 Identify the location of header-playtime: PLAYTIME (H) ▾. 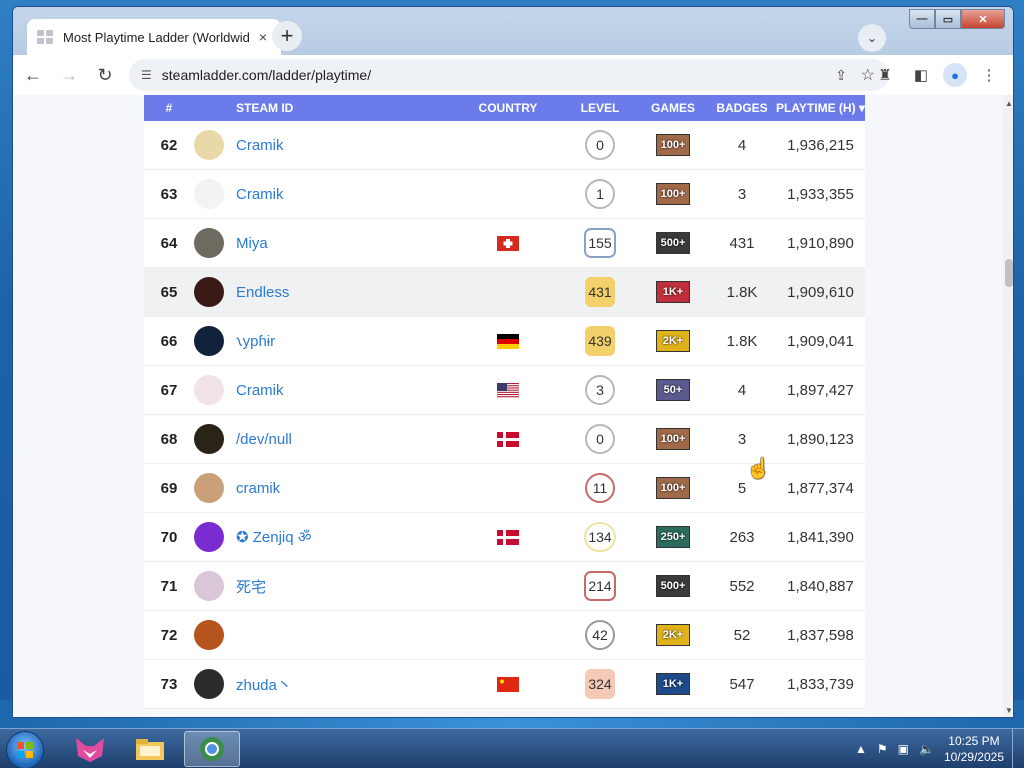
(820, 108).